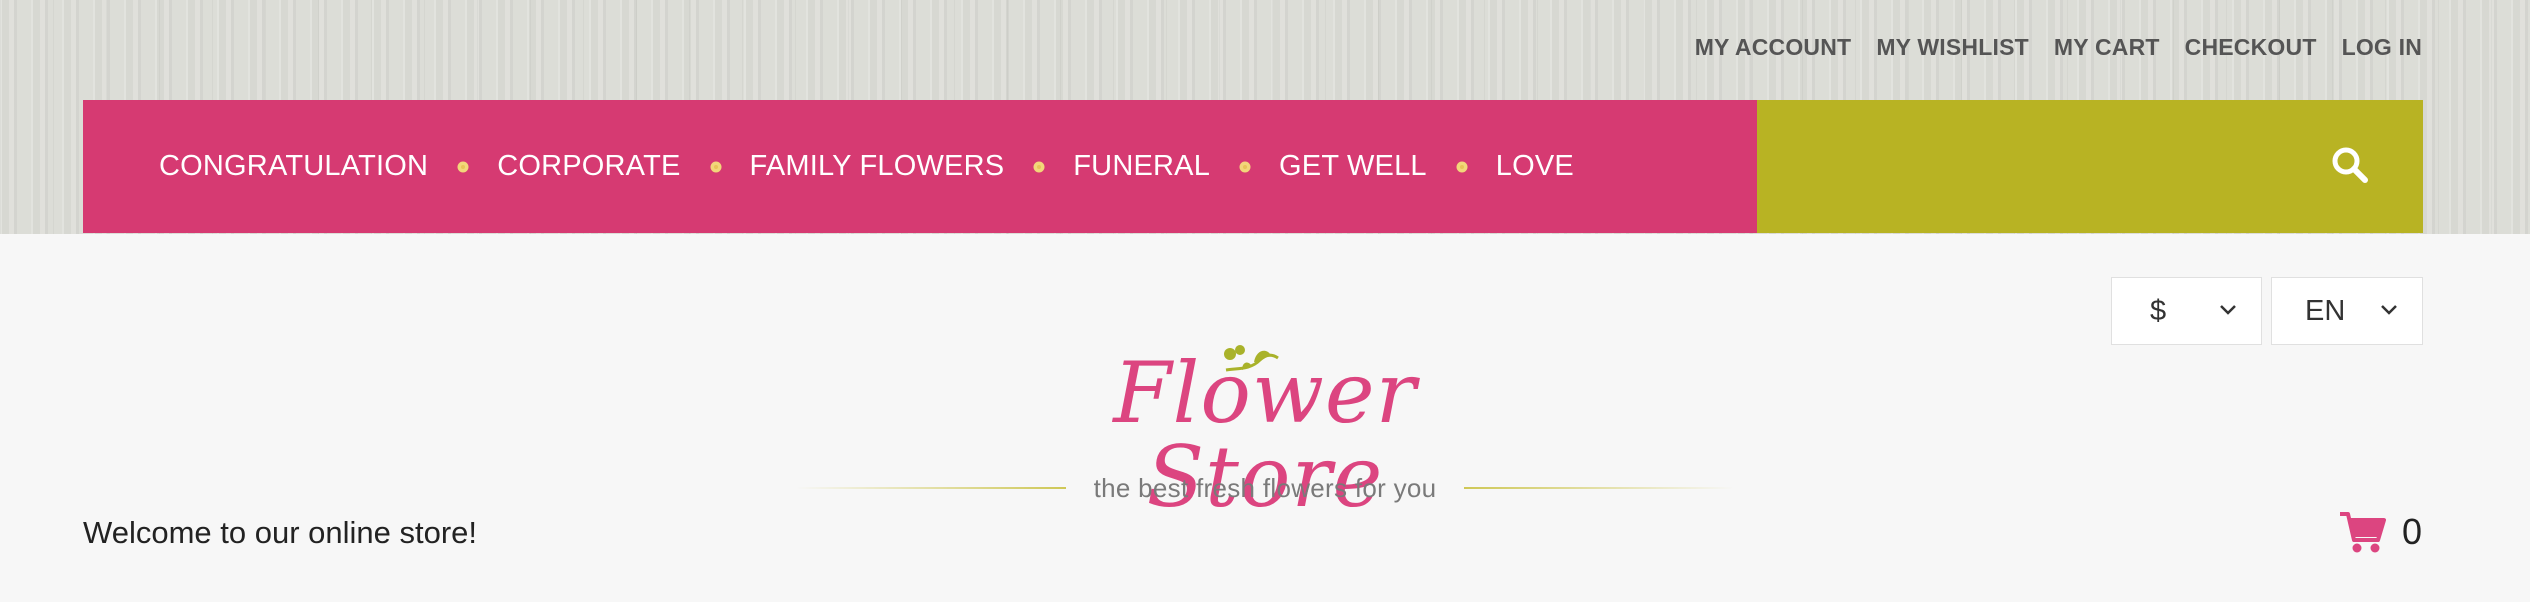 The image size is (2530, 602). Describe the element at coordinates (2251, 47) in the screenshot. I see `checkout-link: CHECKOUT` at that location.